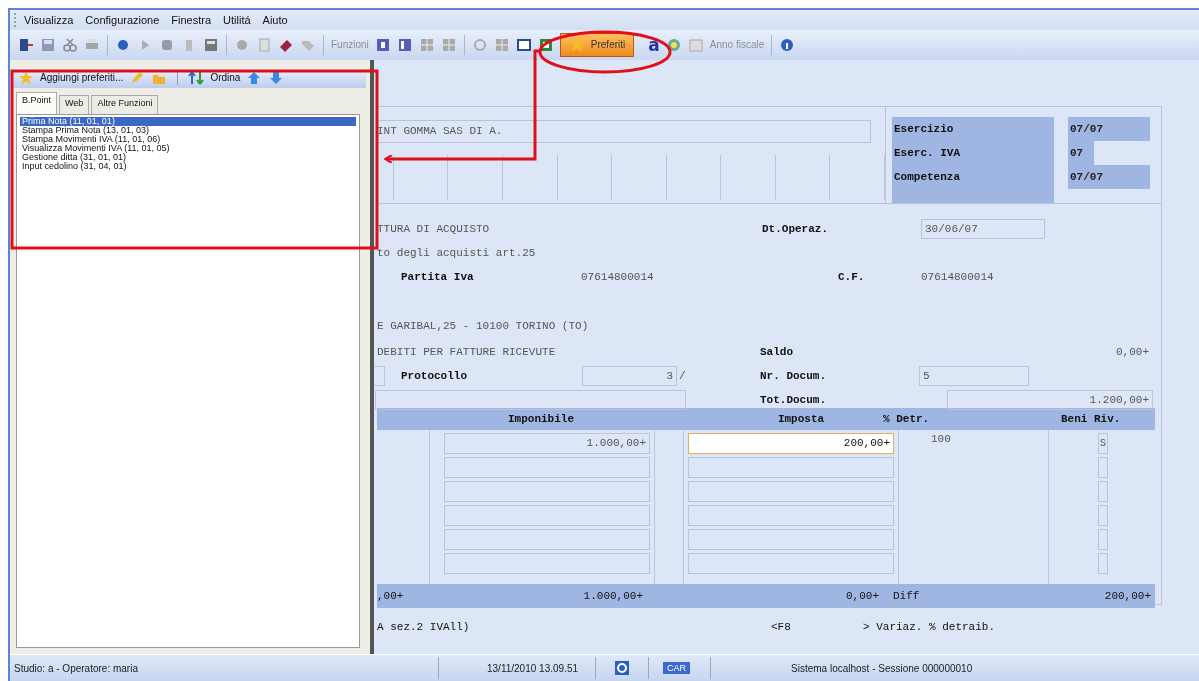 The height and width of the screenshot is (681, 1199). What do you see at coordinates (467, 351) in the screenshot?
I see `account-name: DEBITI PER FATTURE RICEVUTE` at bounding box center [467, 351].